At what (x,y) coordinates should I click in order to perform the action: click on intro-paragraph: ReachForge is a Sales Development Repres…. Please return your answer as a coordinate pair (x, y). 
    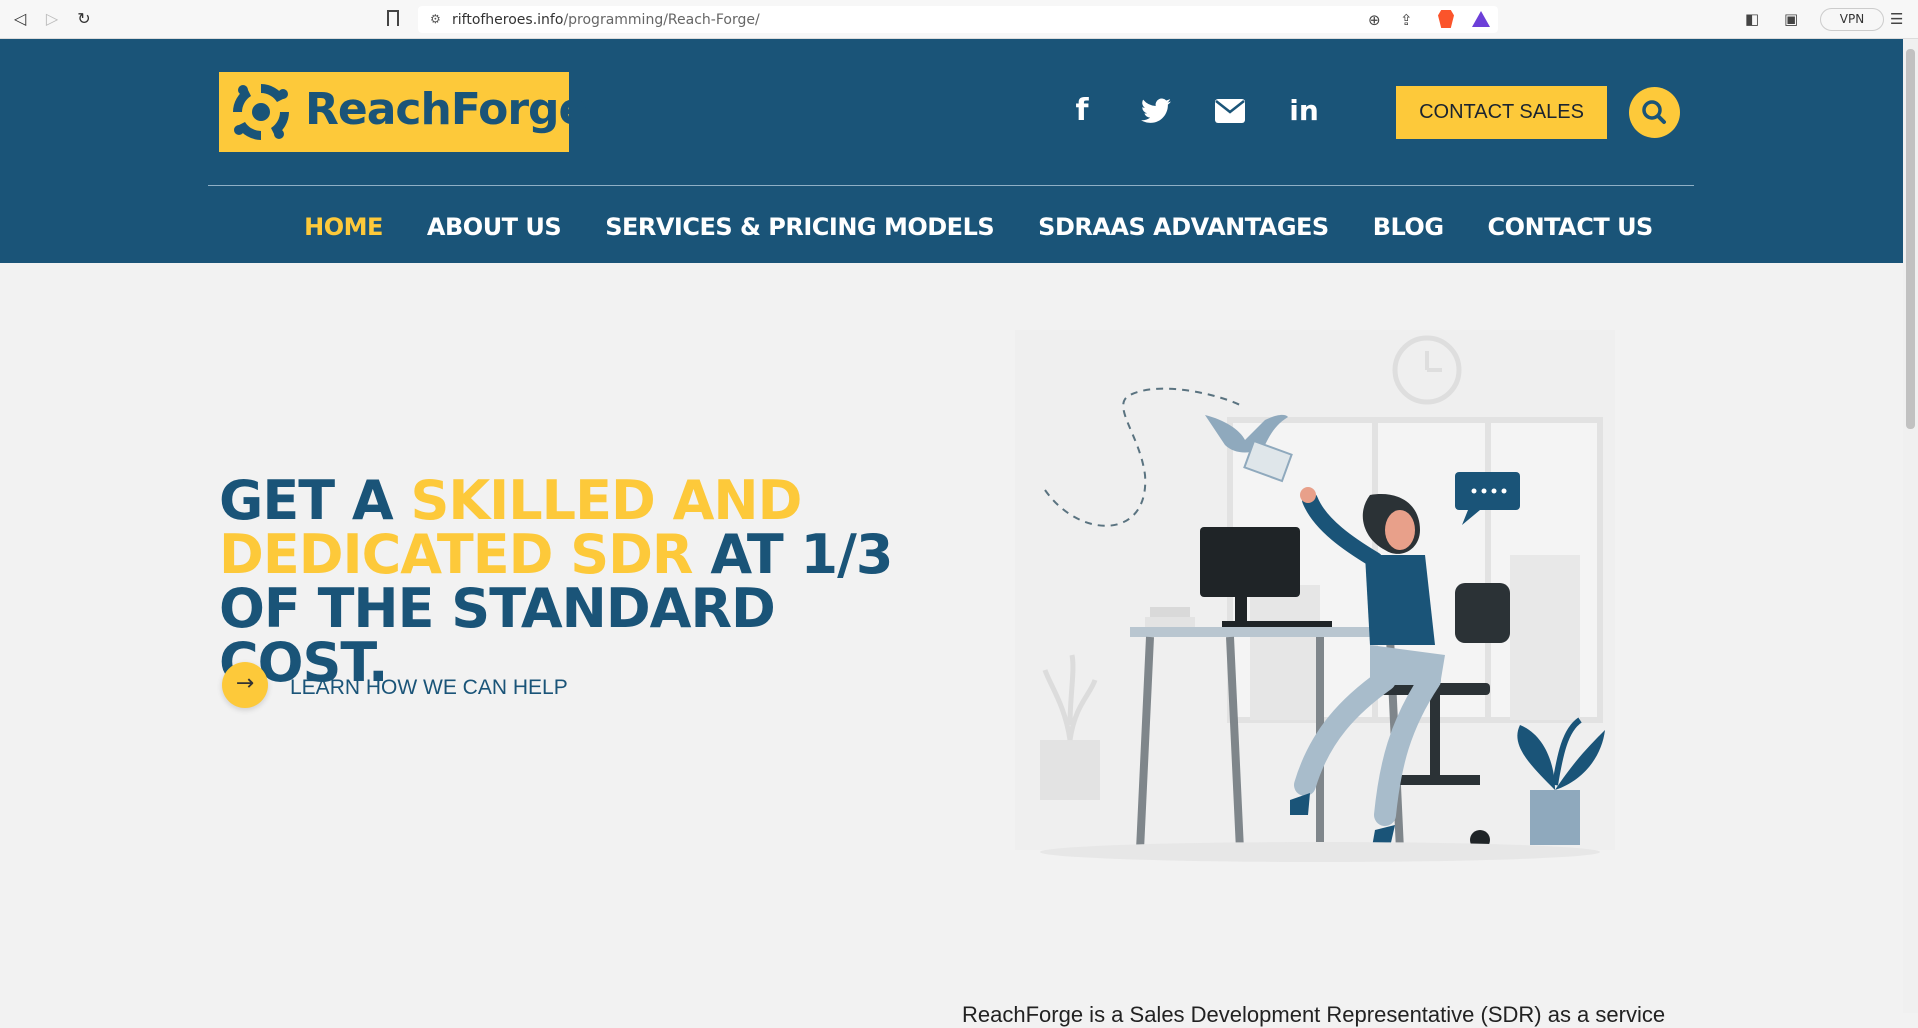
    Looking at the image, I should click on (1314, 1014).